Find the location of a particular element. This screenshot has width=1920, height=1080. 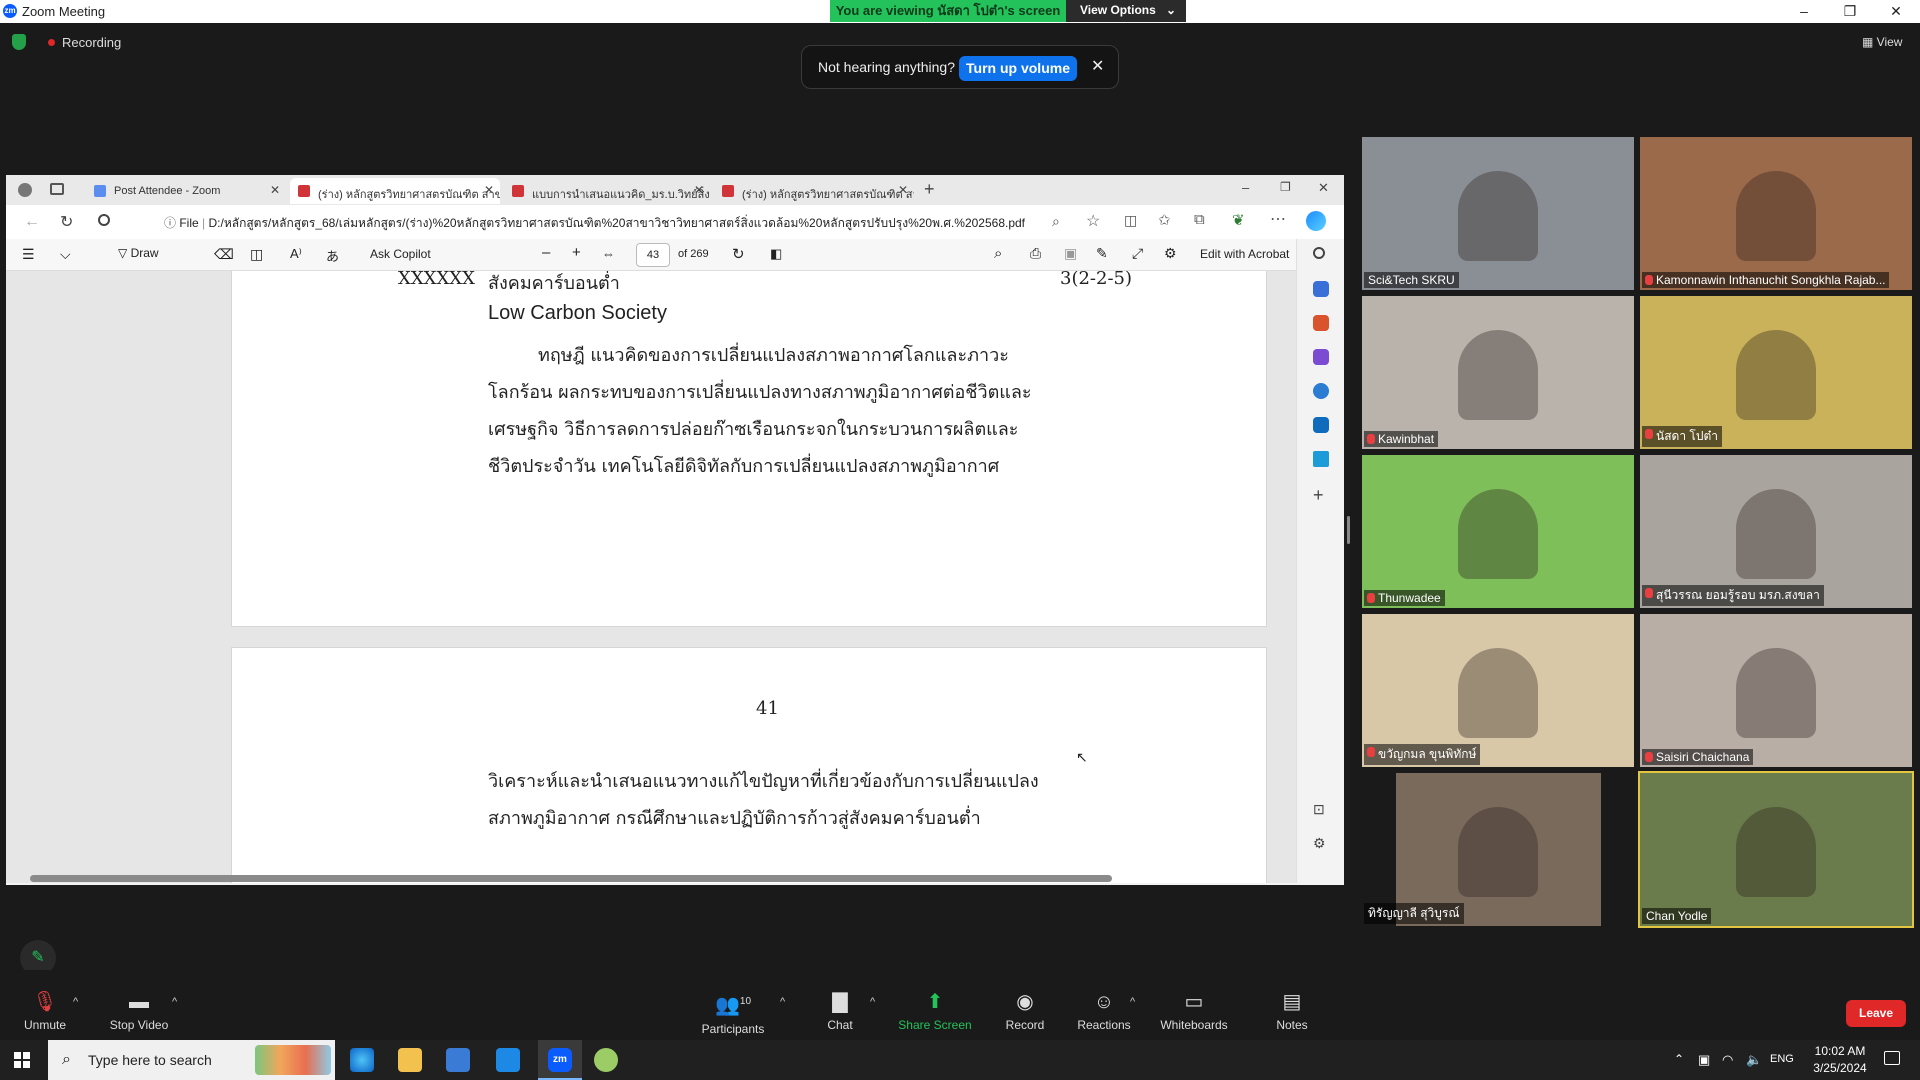

close-window-icon: ✕ is located at coordinates (1896, 11).